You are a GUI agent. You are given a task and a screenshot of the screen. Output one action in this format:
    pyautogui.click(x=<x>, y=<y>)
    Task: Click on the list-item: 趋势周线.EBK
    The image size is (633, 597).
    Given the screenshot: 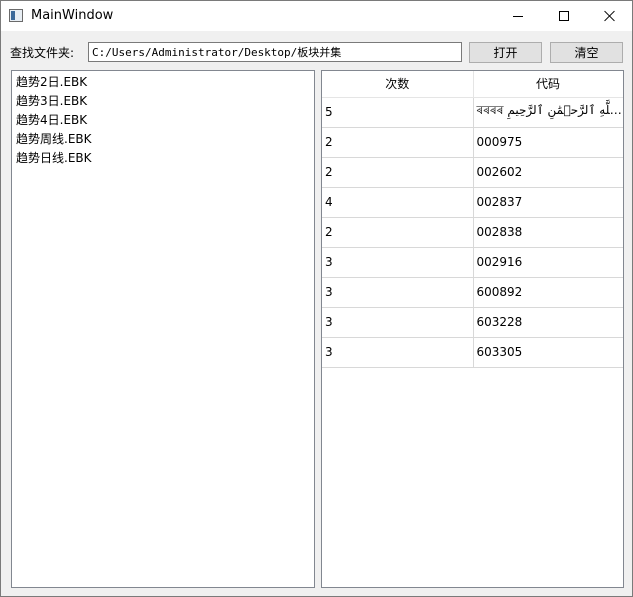 What is the action you would take?
    pyautogui.click(x=163, y=139)
    